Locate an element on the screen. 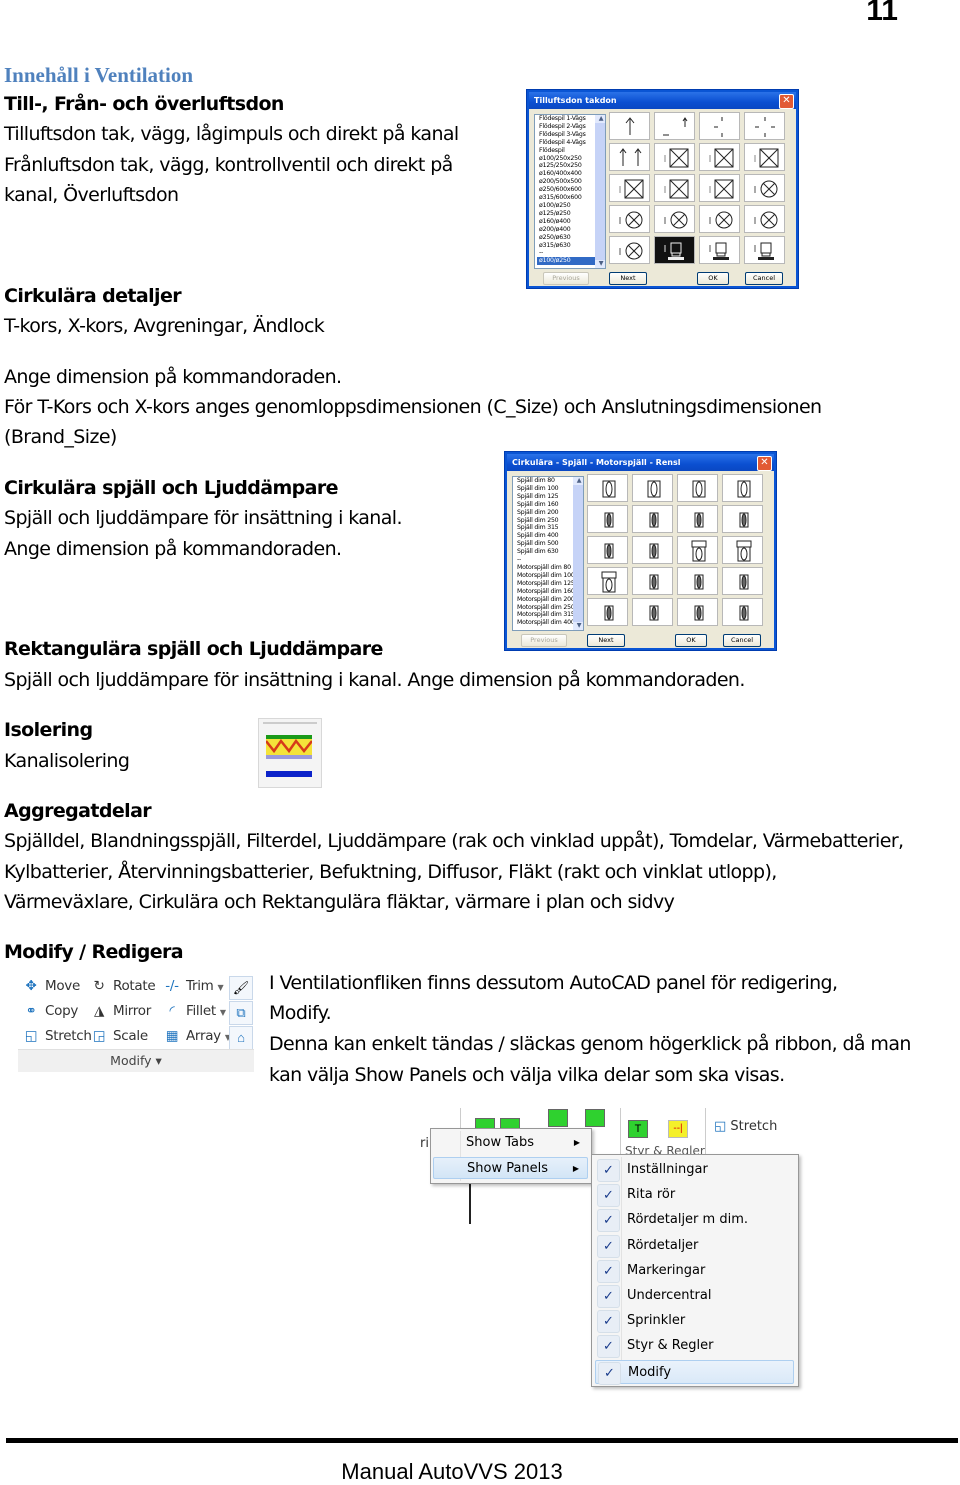  list-item: Spjäll dim 250 is located at coordinates (545, 521).